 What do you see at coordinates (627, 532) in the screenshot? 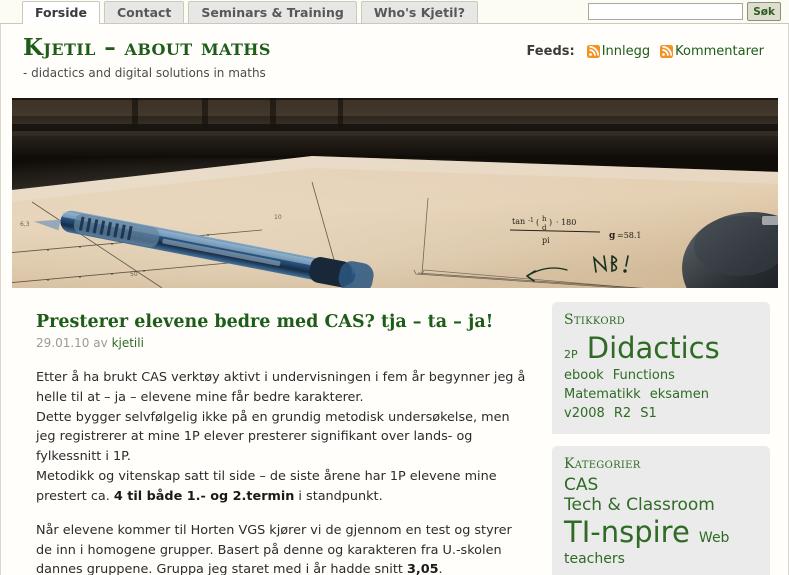
I see `tag-link: TI-nspire` at bounding box center [627, 532].